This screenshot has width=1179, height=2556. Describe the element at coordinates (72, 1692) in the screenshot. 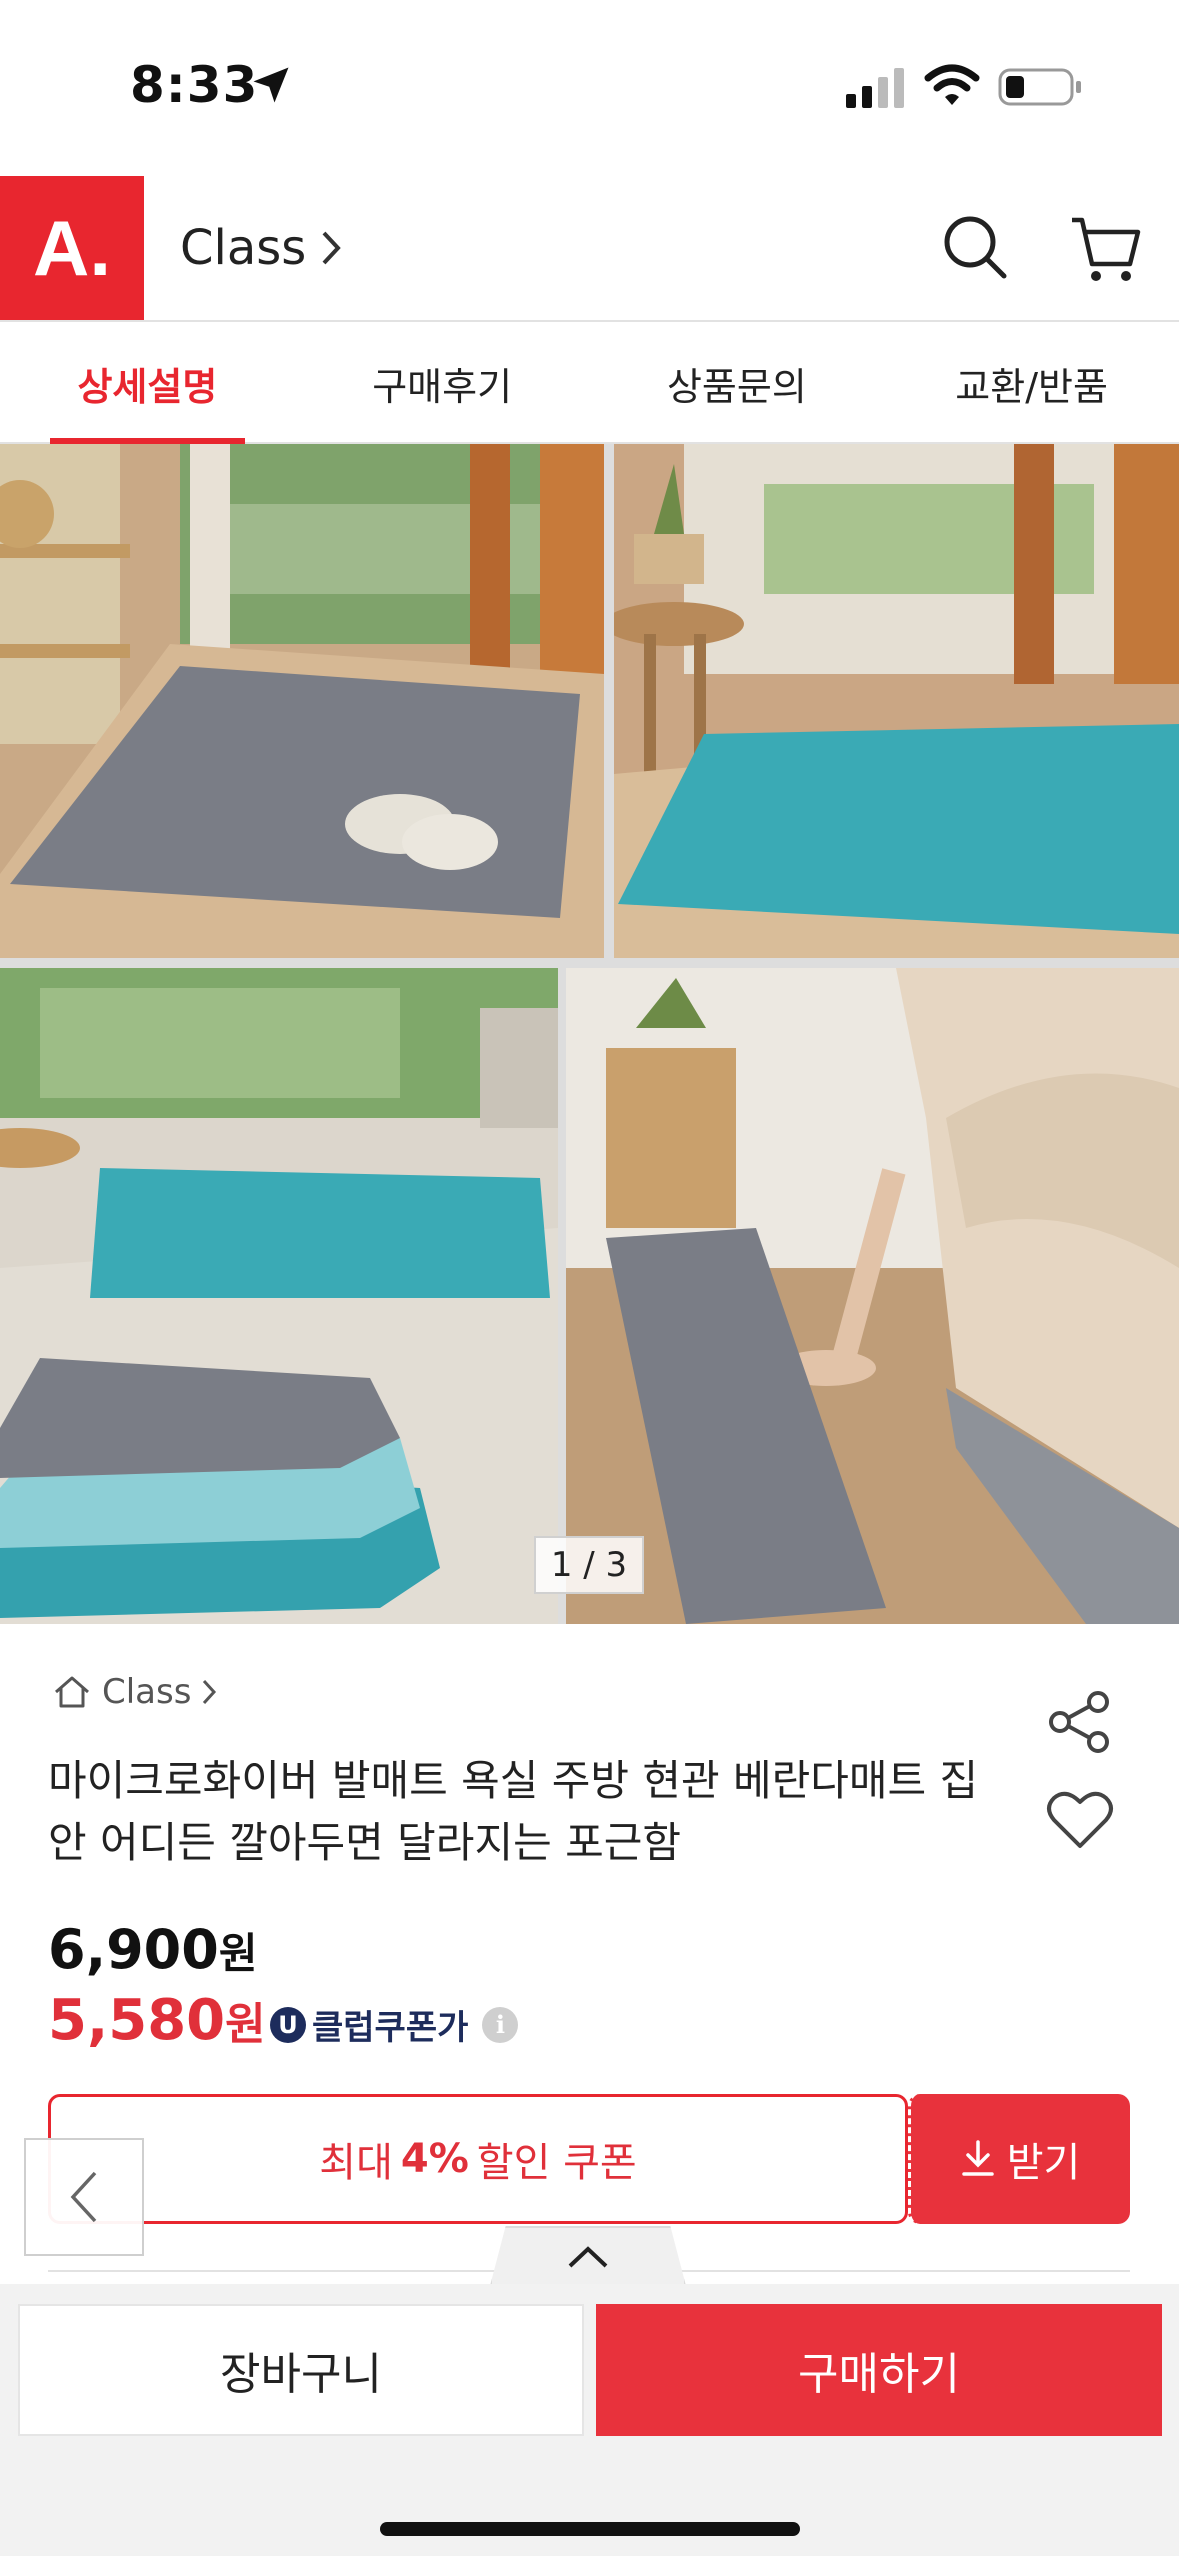

I see `home-icon` at that location.